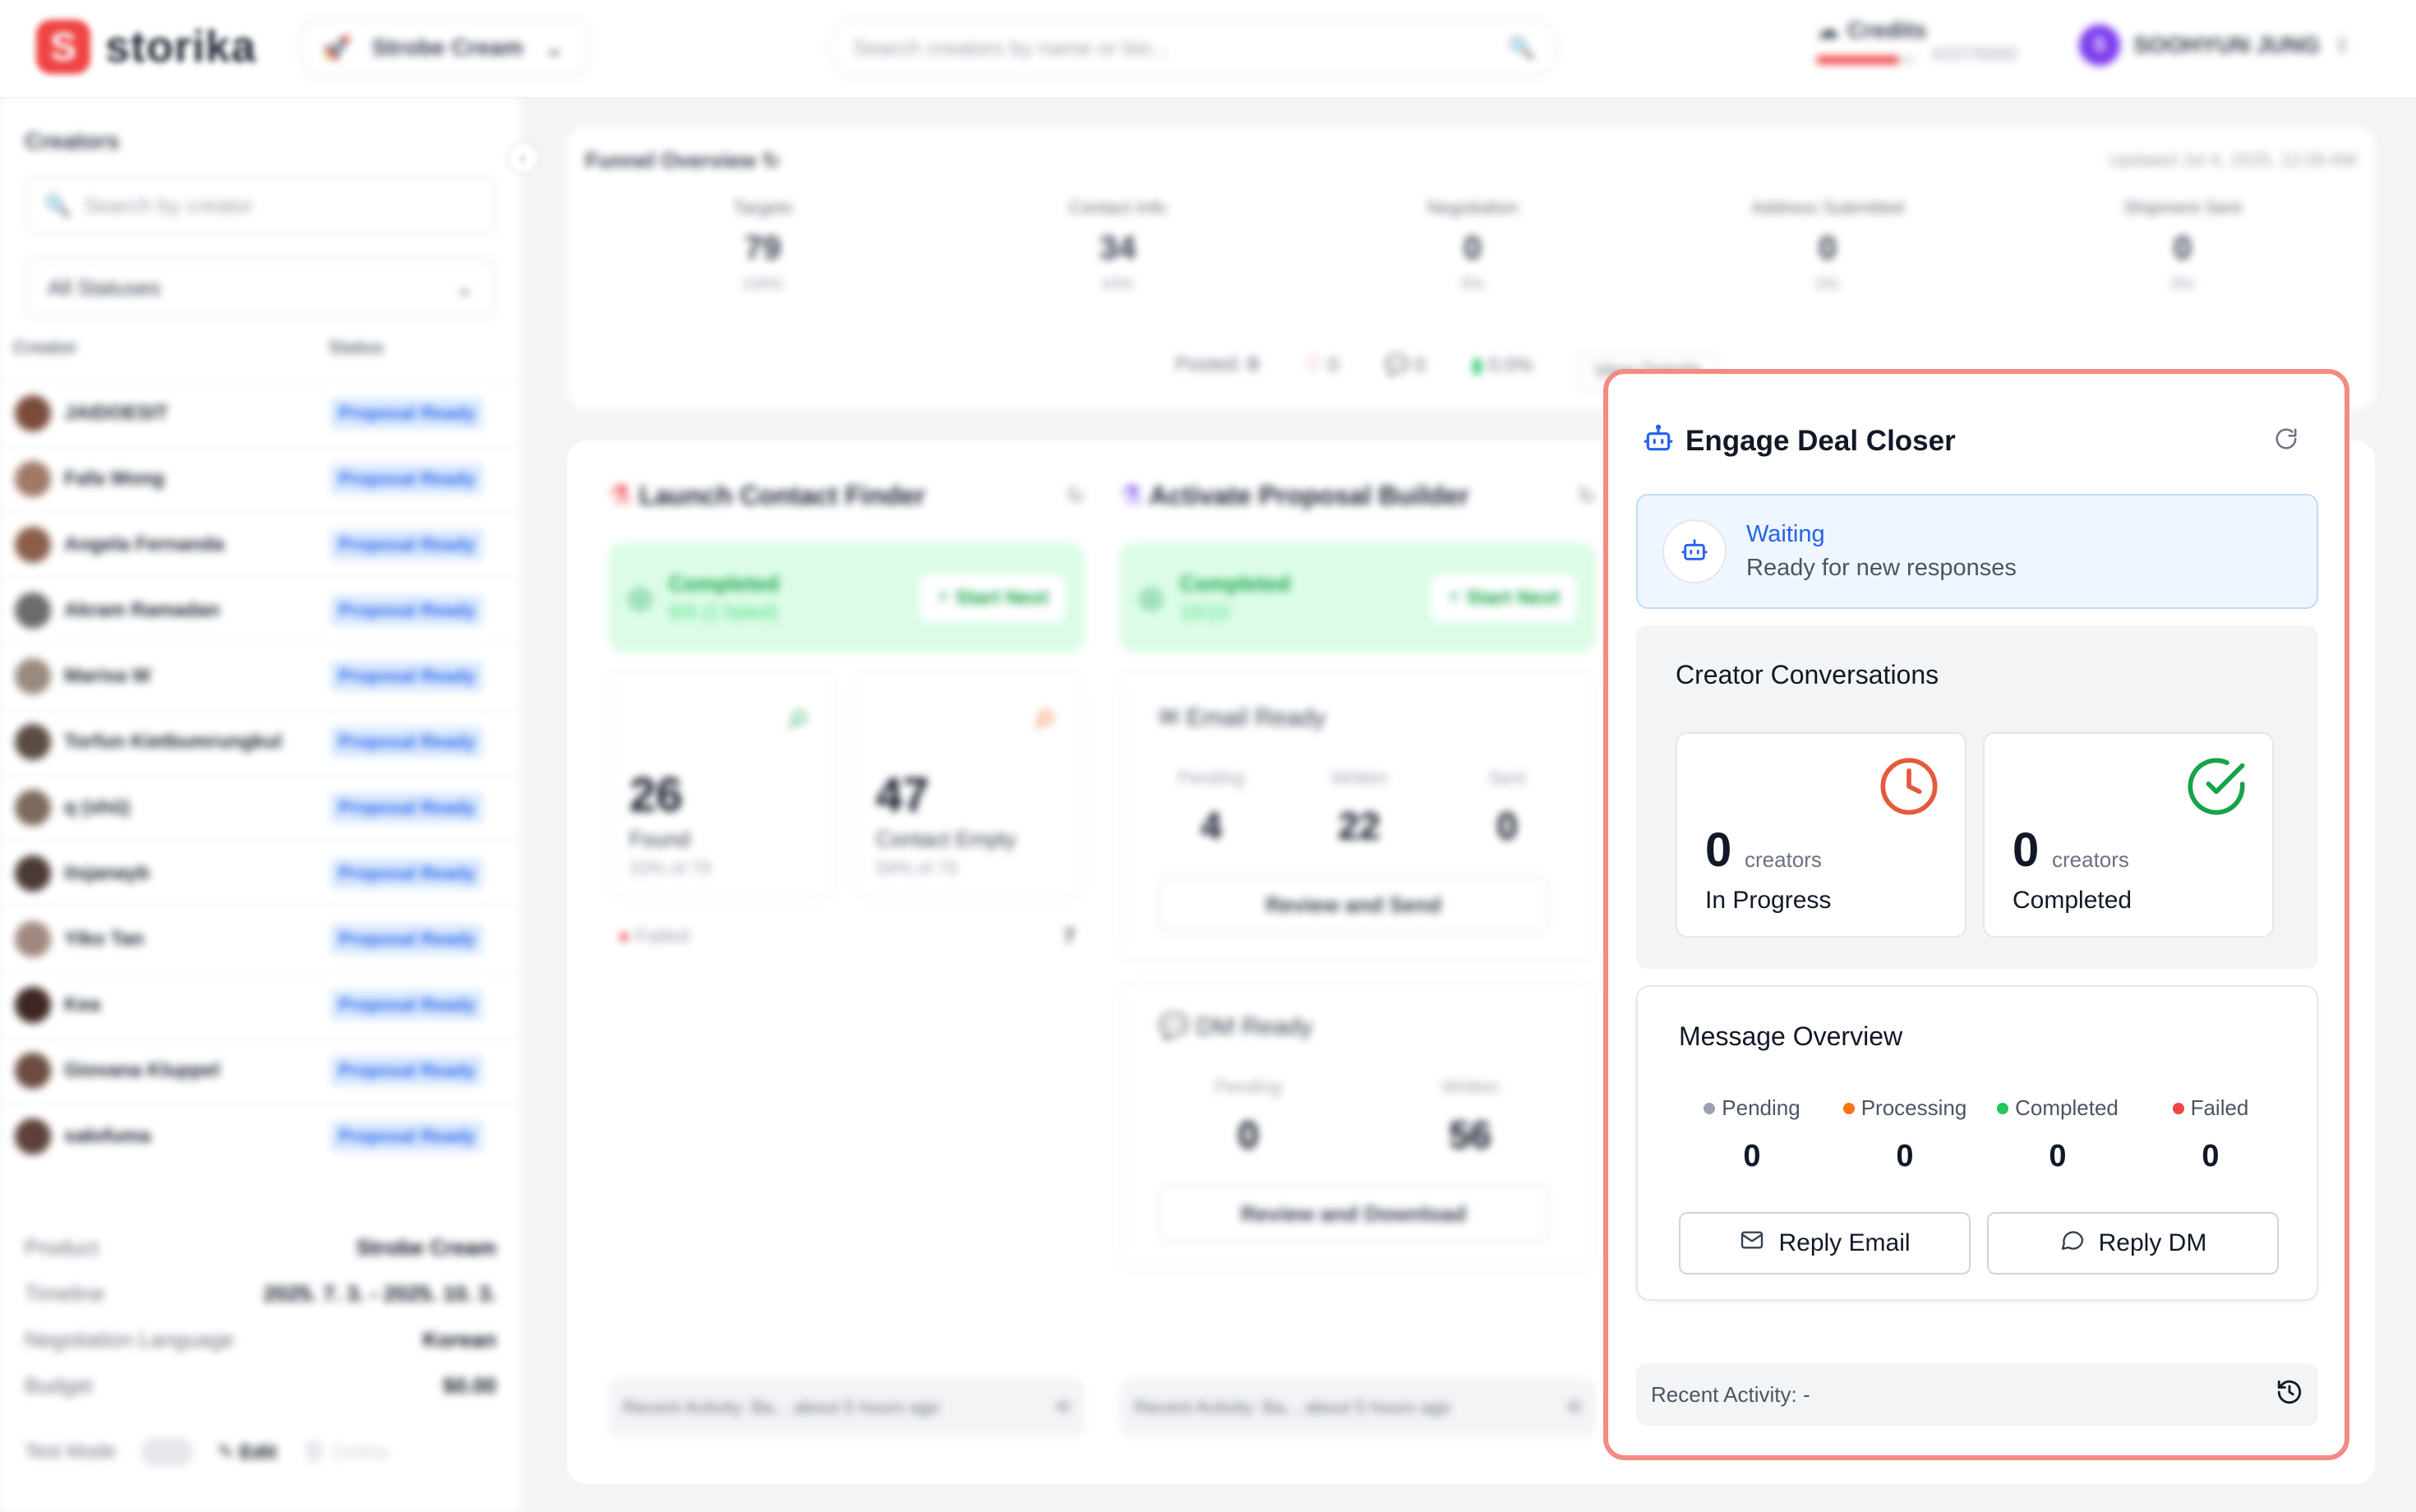 The height and width of the screenshot is (1512, 2416). I want to click on message-overview-title: Message Overview, so click(1791, 1036).